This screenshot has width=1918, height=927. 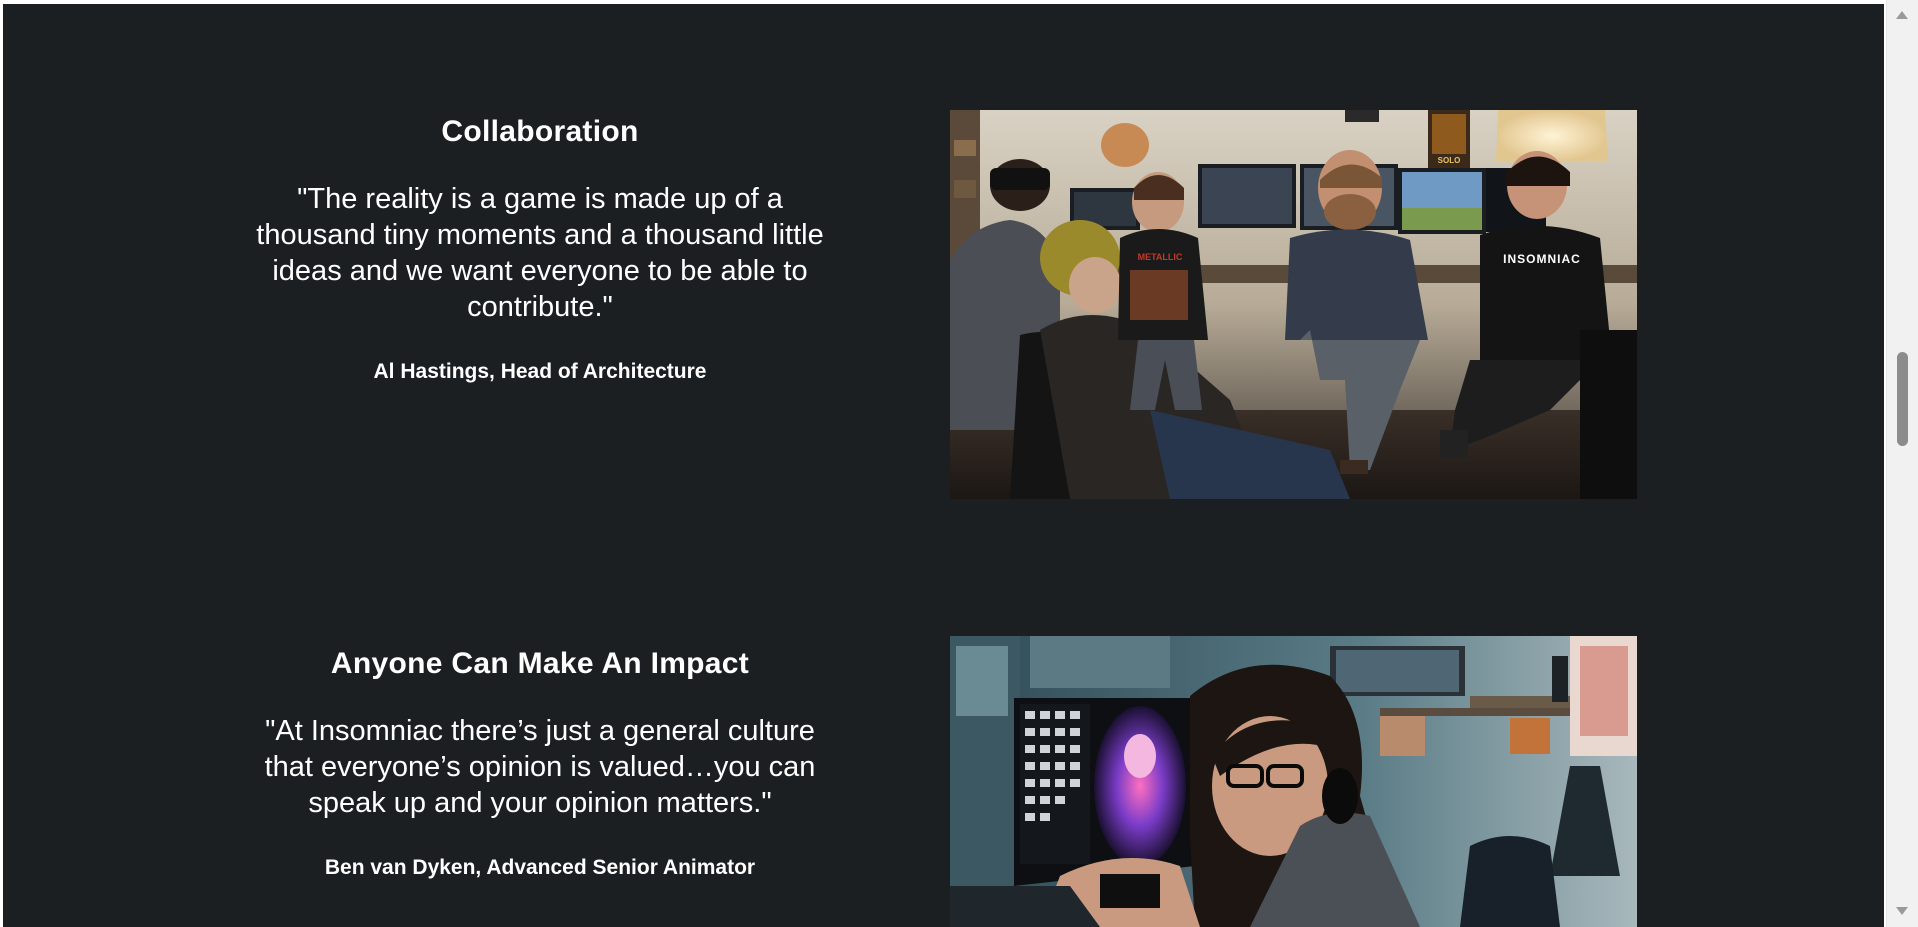 I want to click on scroll-up-icon, so click(x=1902, y=15).